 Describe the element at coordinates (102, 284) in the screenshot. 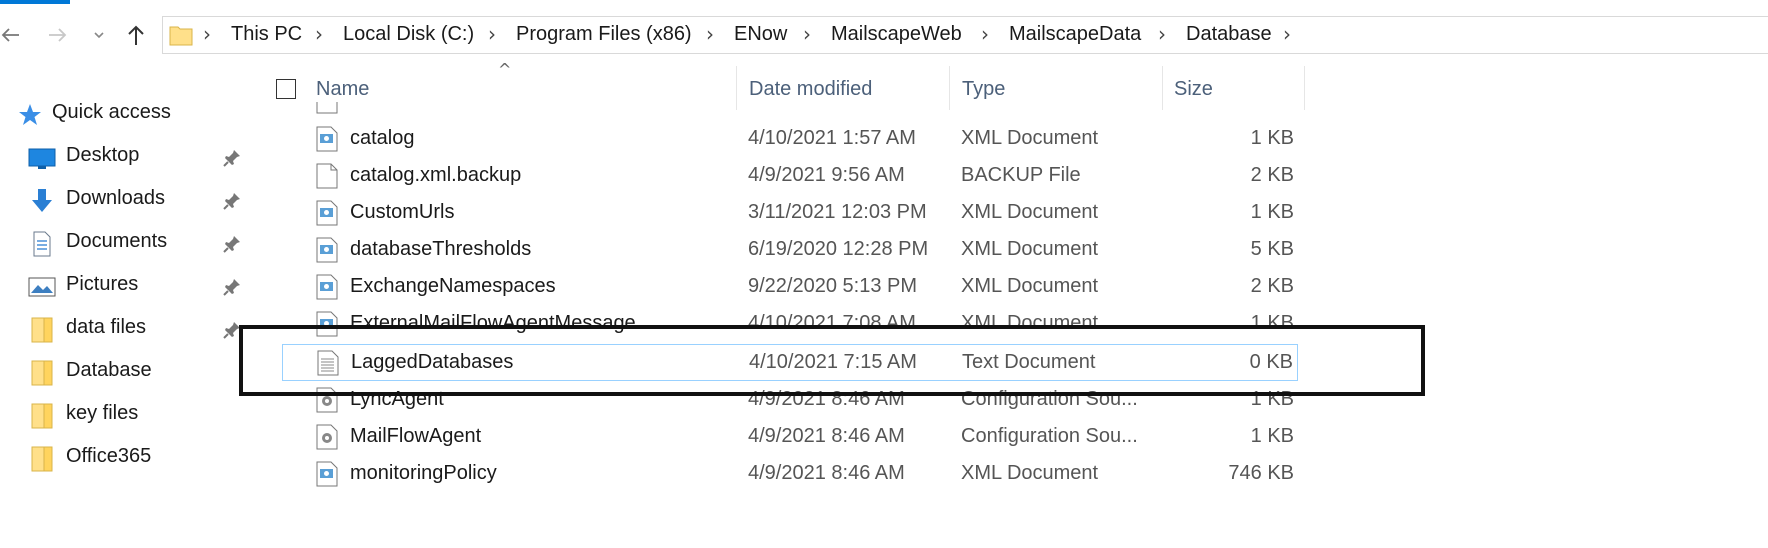

I see `sidebar-item-label: Pictures` at that location.